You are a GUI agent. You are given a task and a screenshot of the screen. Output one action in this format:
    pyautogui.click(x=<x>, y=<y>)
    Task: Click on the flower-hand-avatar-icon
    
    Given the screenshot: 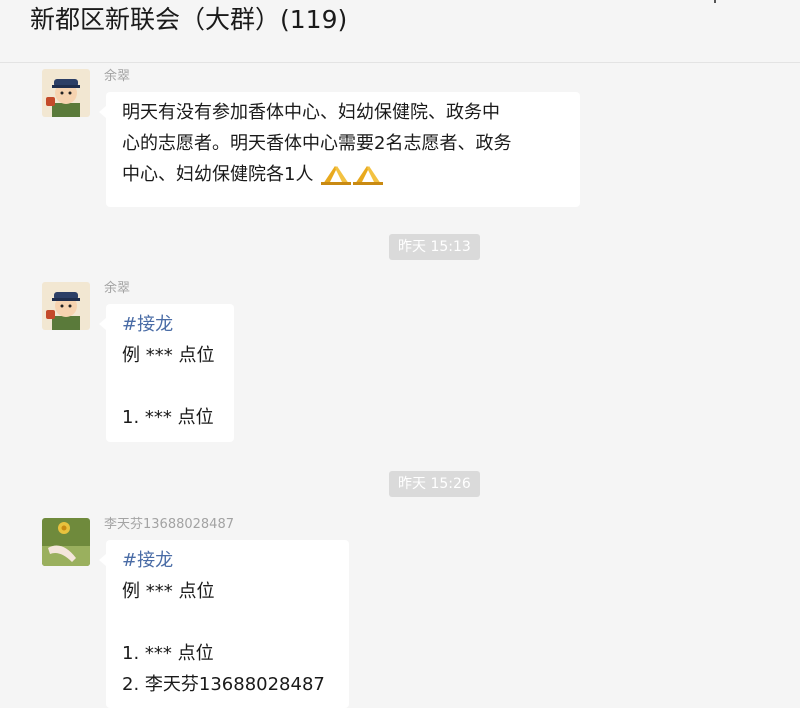 What is the action you would take?
    pyautogui.click(x=66, y=542)
    